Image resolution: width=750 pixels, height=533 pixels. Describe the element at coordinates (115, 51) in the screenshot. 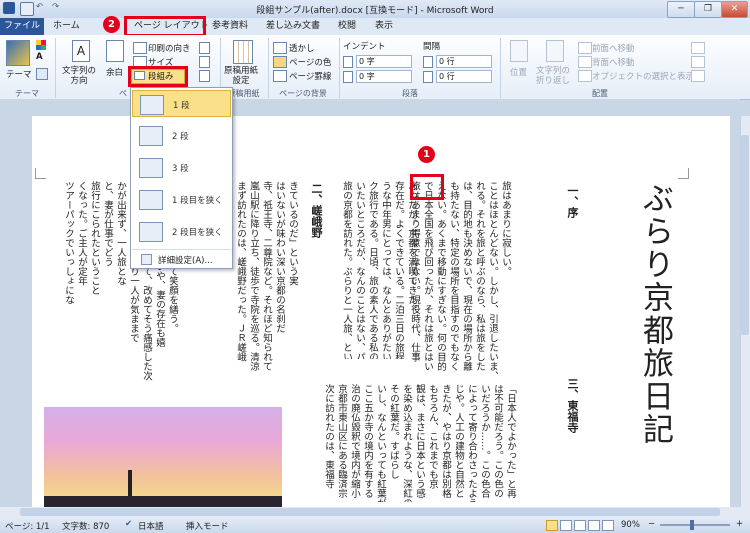

I see `margins-icon` at that location.